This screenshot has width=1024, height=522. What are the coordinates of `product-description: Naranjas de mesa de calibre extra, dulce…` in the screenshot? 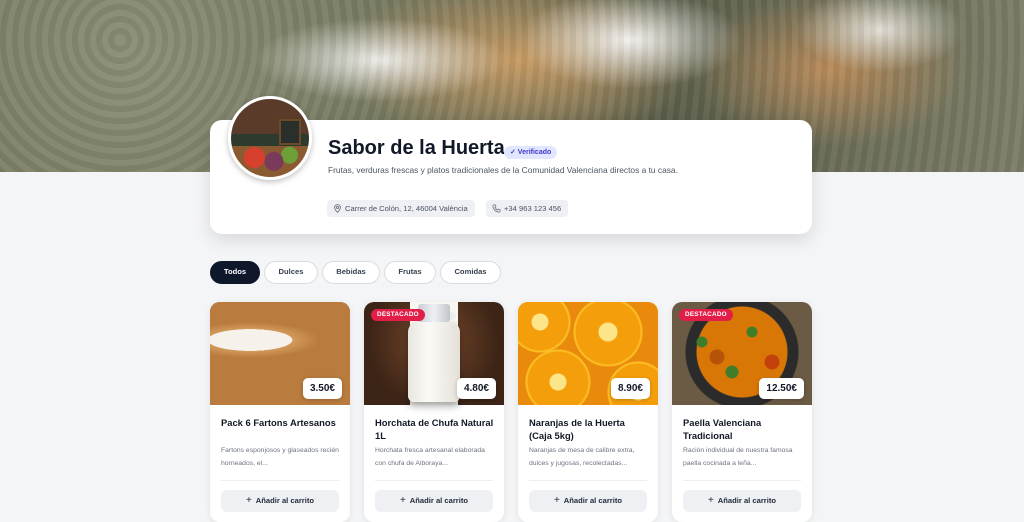 It's located at (582, 457).